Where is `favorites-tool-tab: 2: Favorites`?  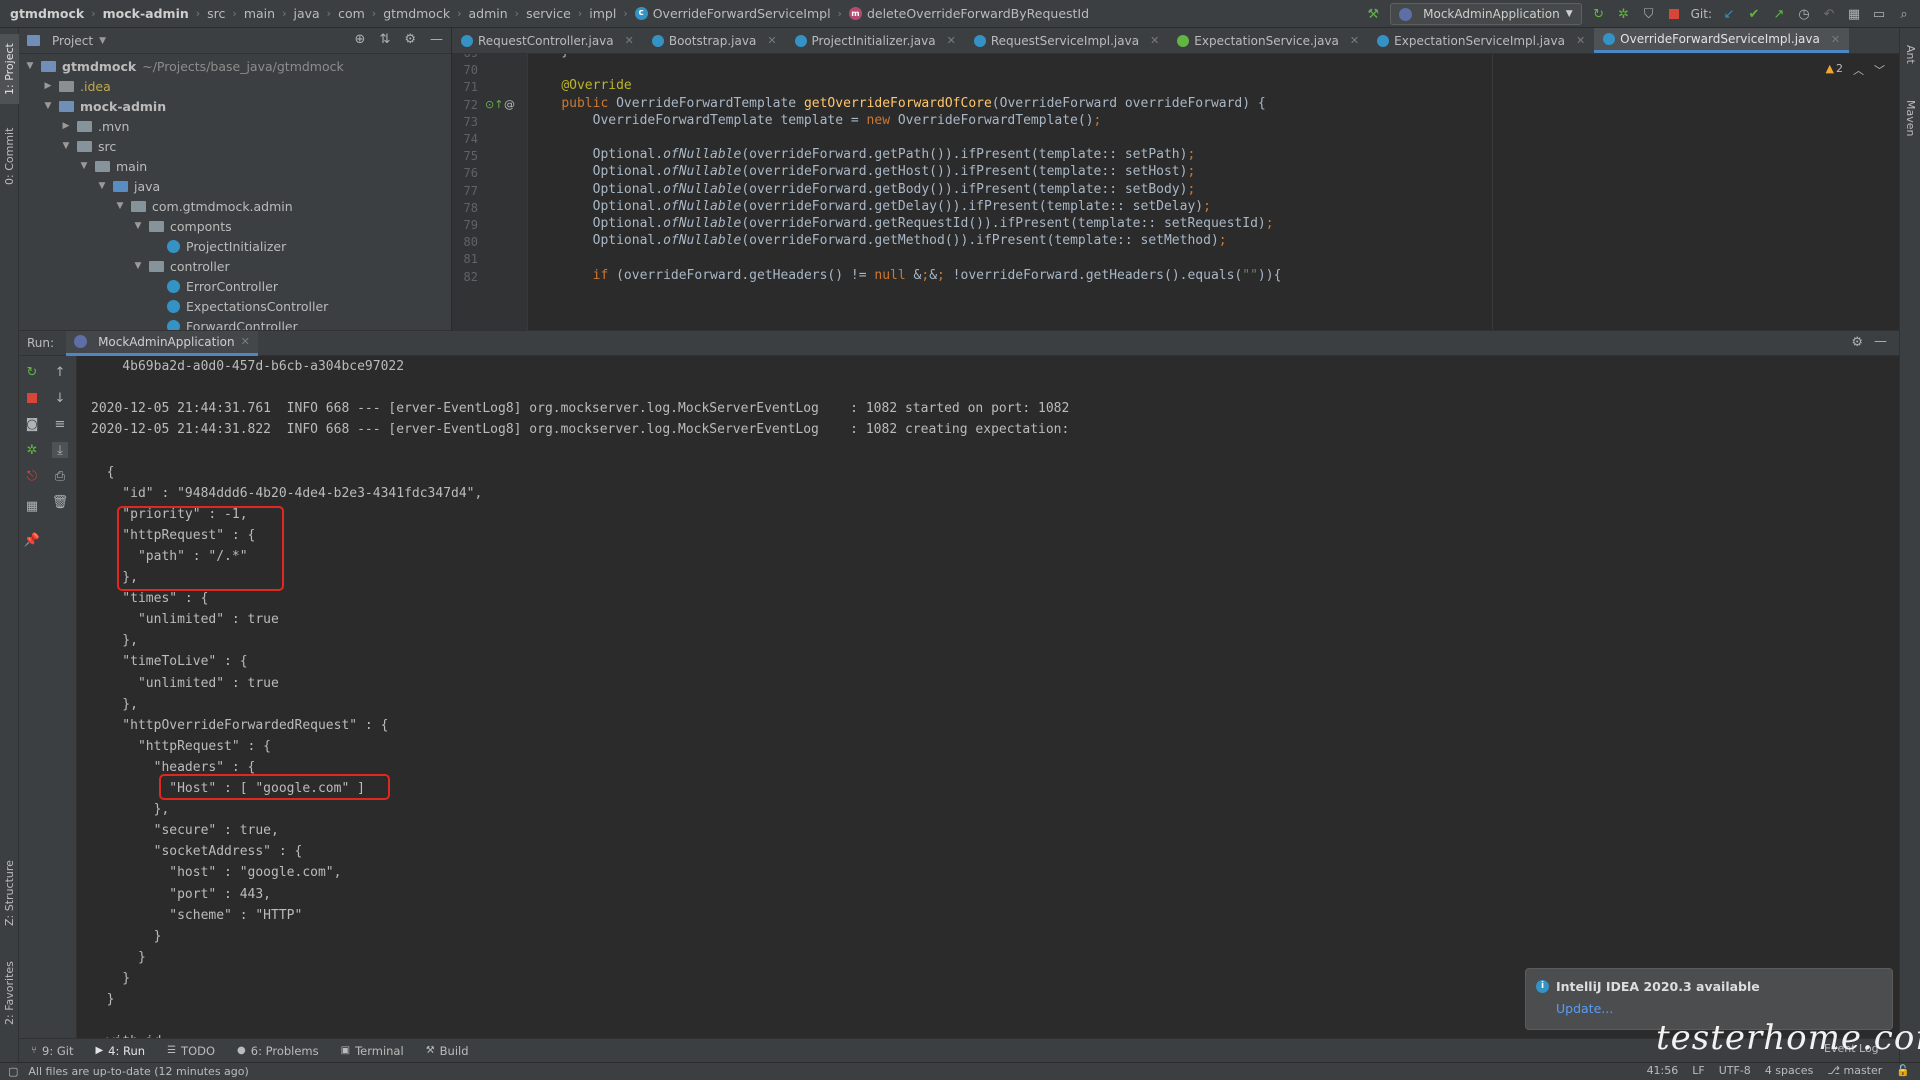 favorites-tool-tab: 2: Favorites is located at coordinates (9, 993).